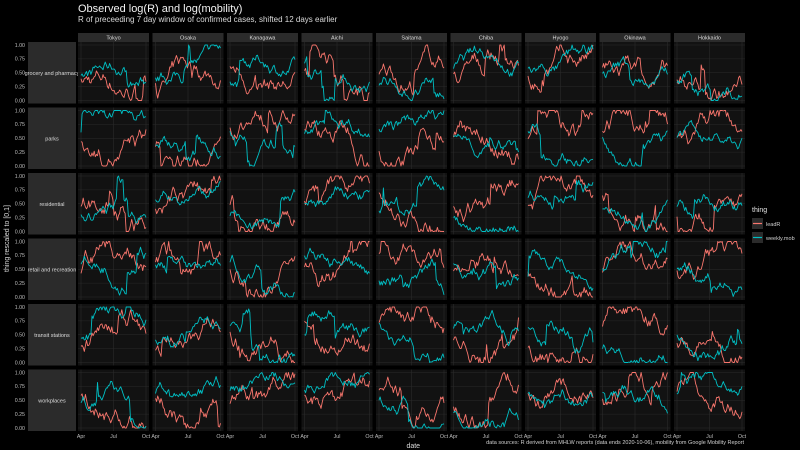 The width and height of the screenshot is (800, 450). Describe the element at coordinates (773, 225) in the screenshot. I see `legend-label: leadR` at that location.